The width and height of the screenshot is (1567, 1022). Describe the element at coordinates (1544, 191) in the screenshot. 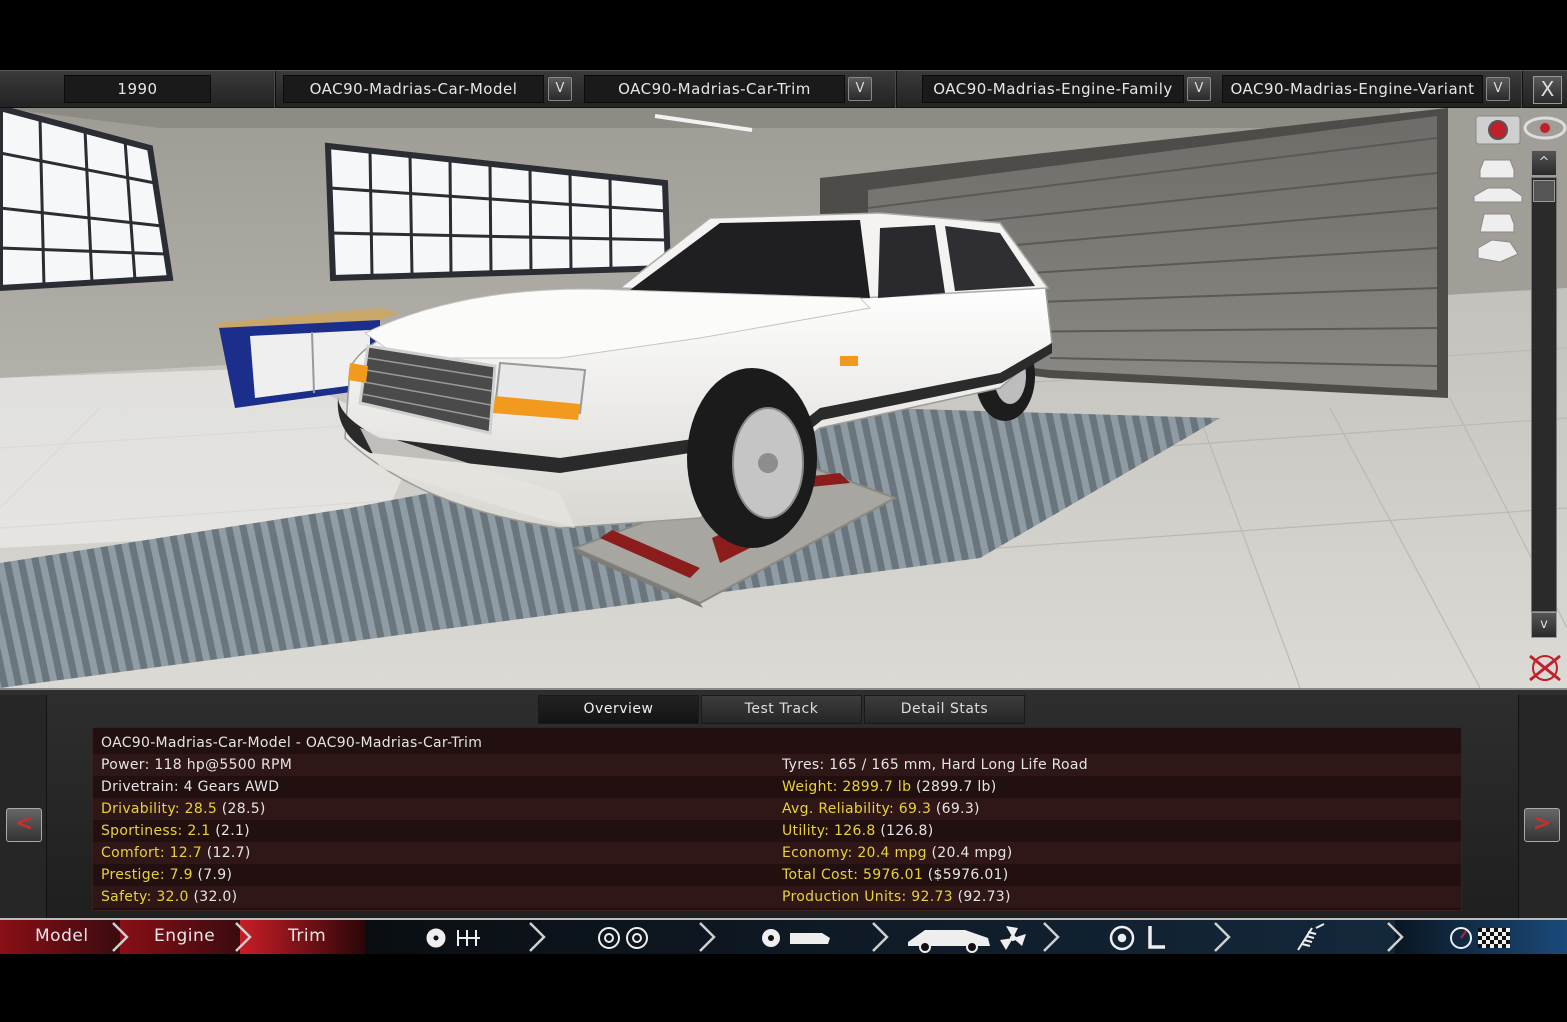

I see `scrollbar-thumb` at that location.